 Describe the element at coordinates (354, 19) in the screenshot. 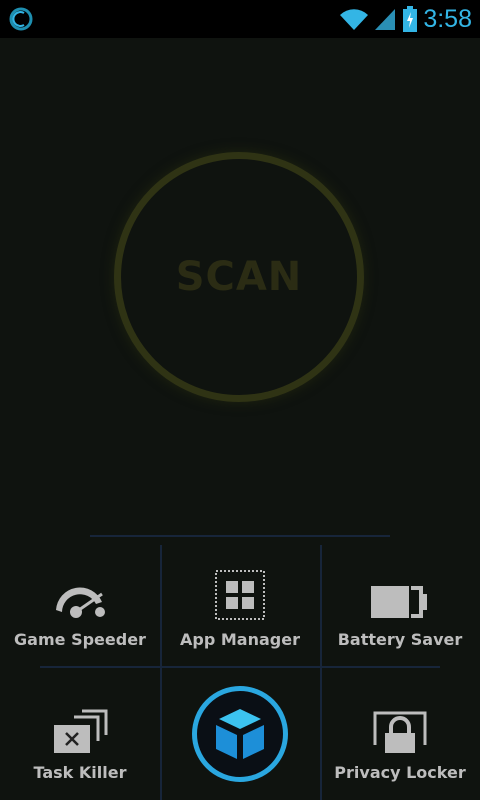

I see `wifi-icon` at that location.